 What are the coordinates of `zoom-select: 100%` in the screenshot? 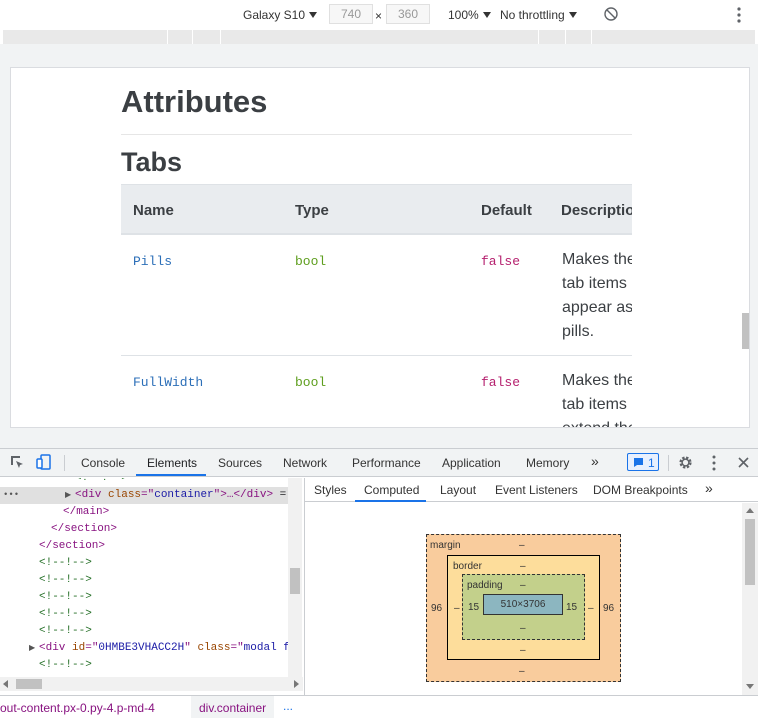 It's located at (469, 15).